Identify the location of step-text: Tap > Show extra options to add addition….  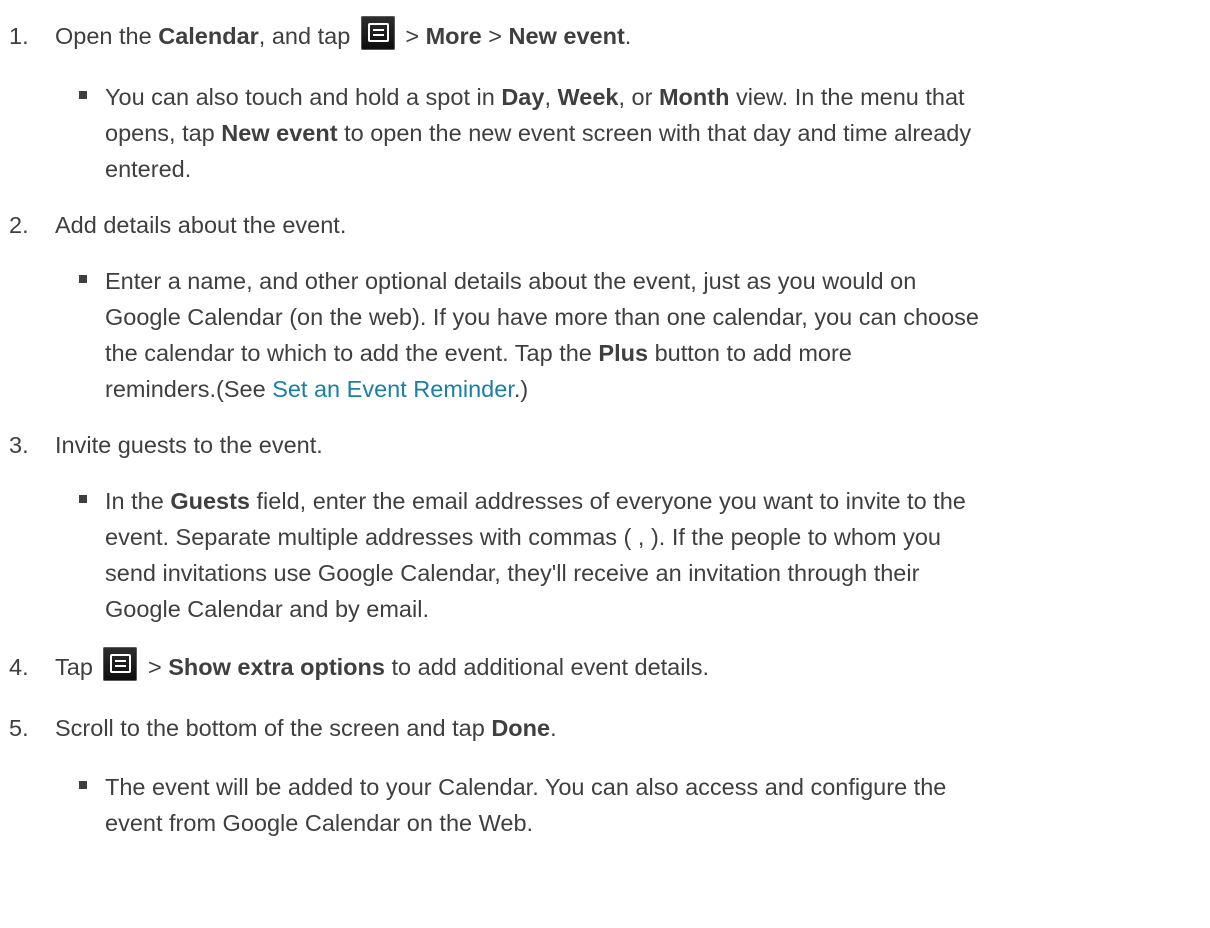
(382, 664).